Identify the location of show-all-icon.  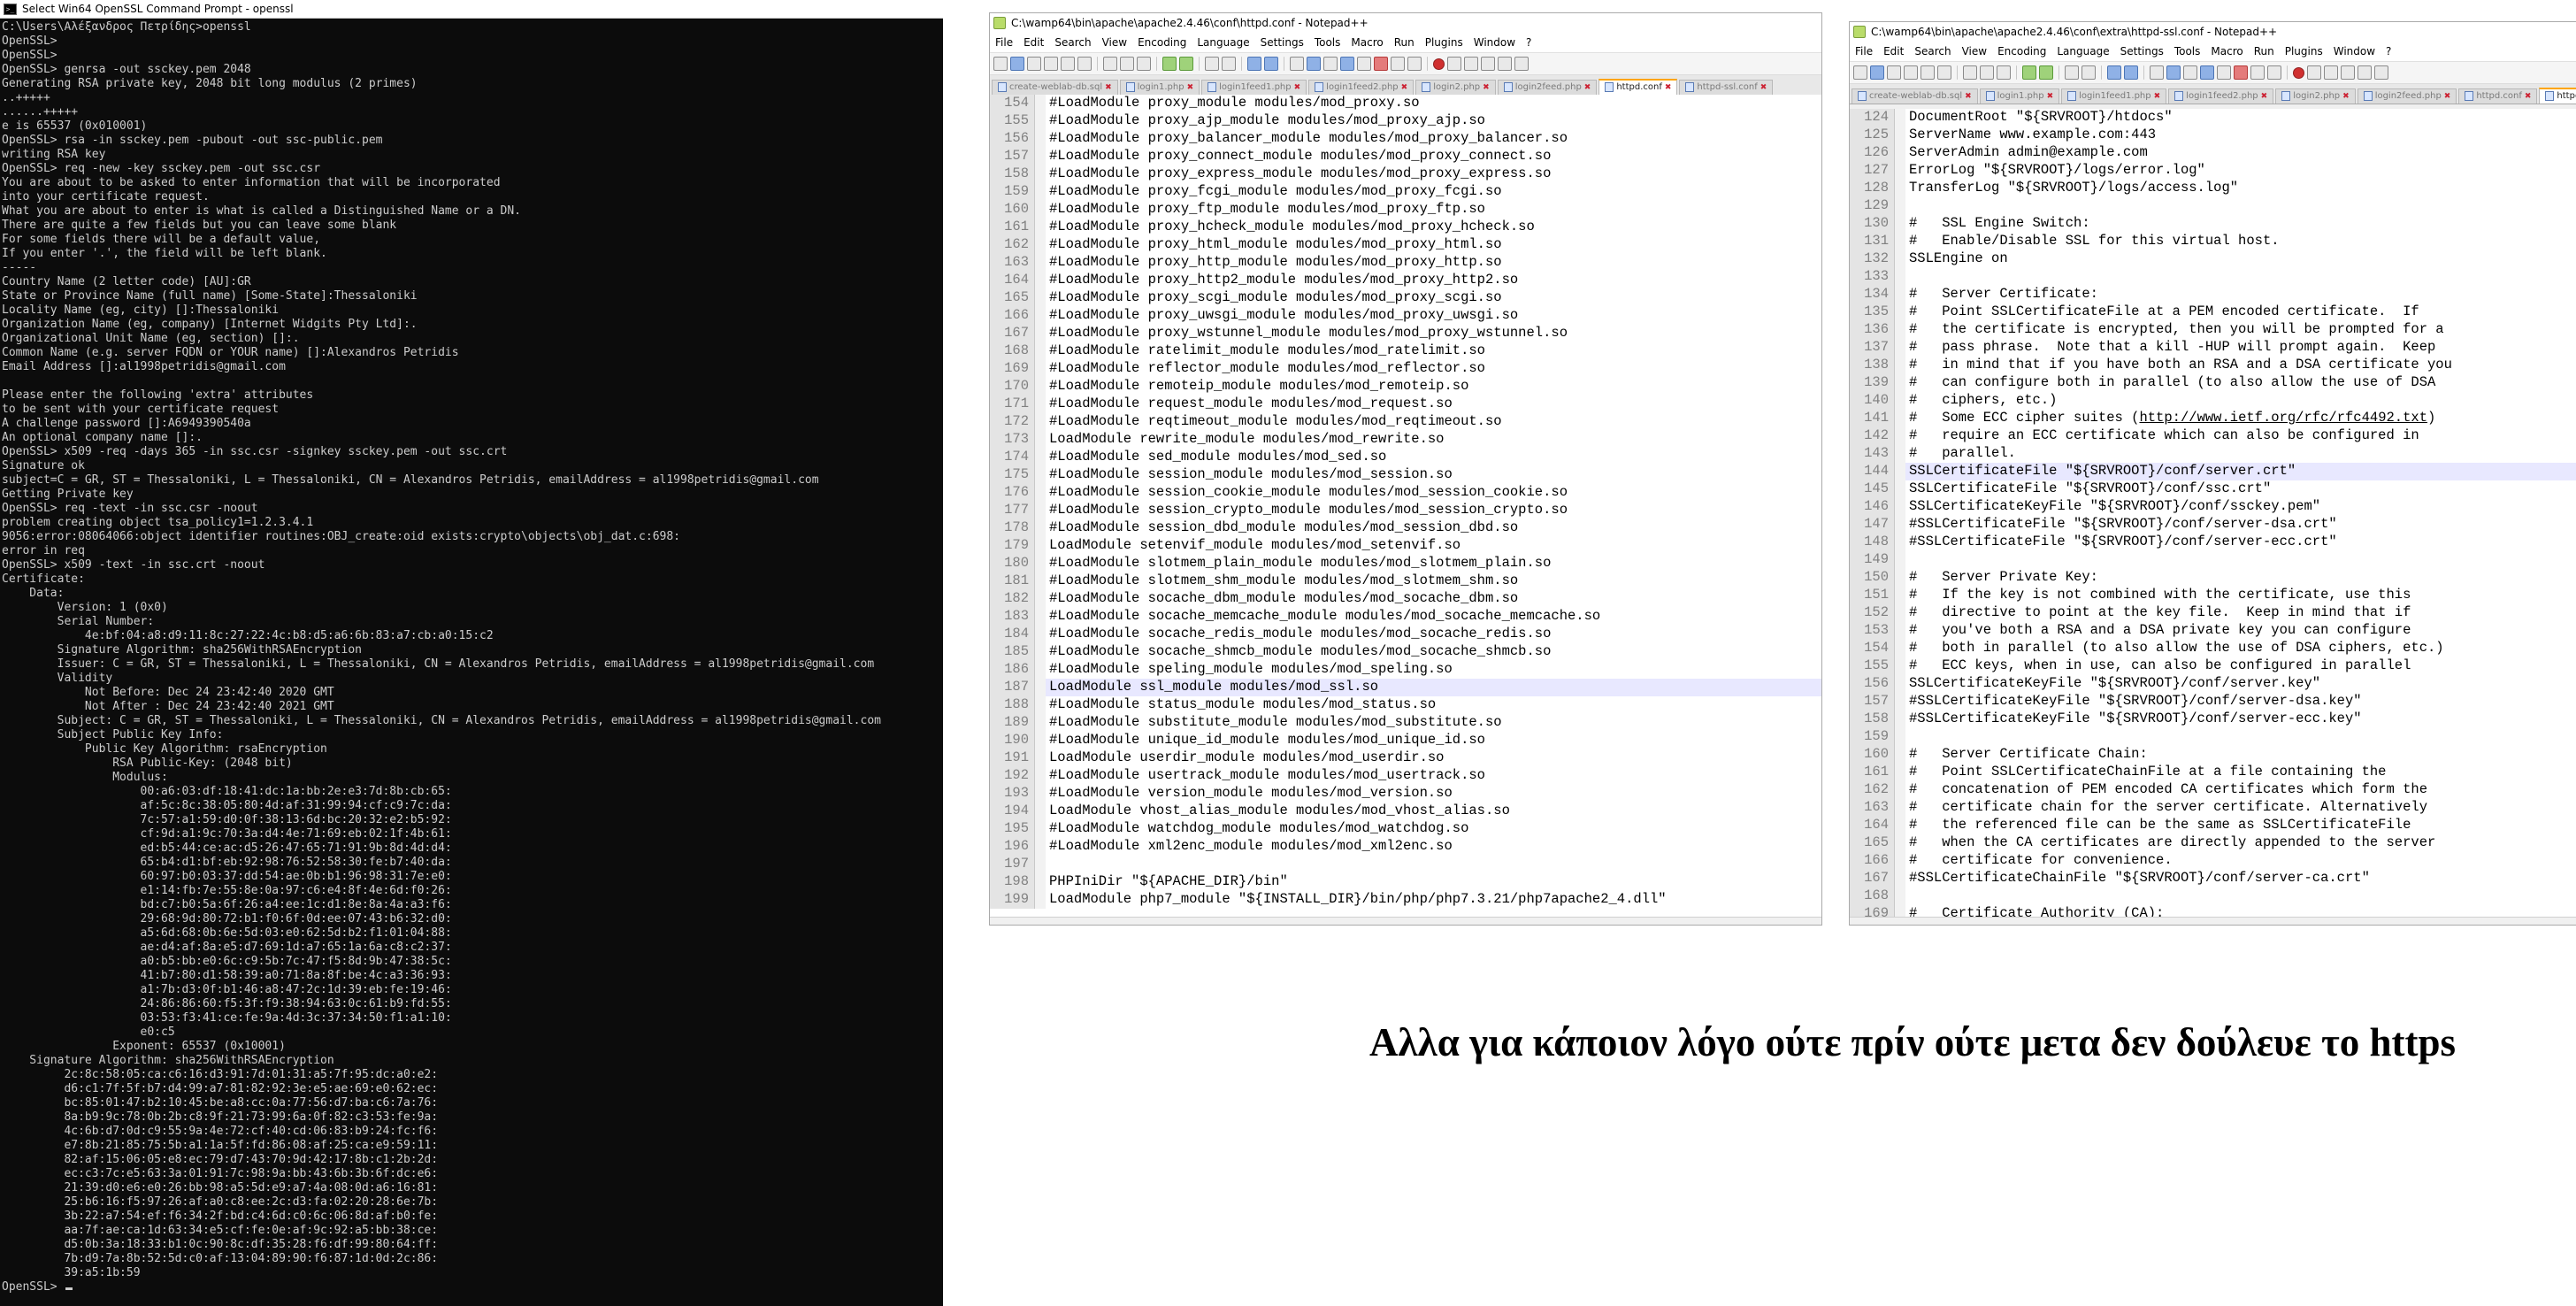
(1330, 64).